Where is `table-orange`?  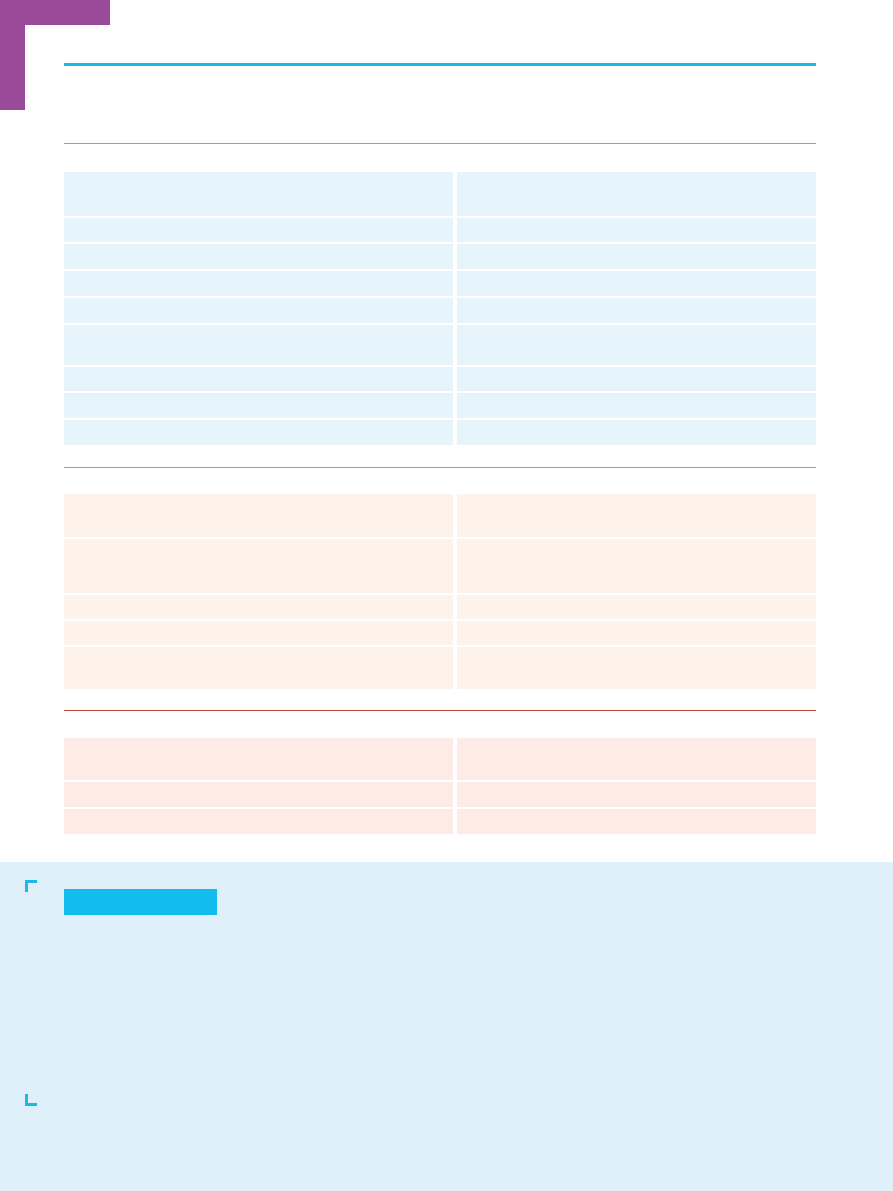 table-orange is located at coordinates (440, 592).